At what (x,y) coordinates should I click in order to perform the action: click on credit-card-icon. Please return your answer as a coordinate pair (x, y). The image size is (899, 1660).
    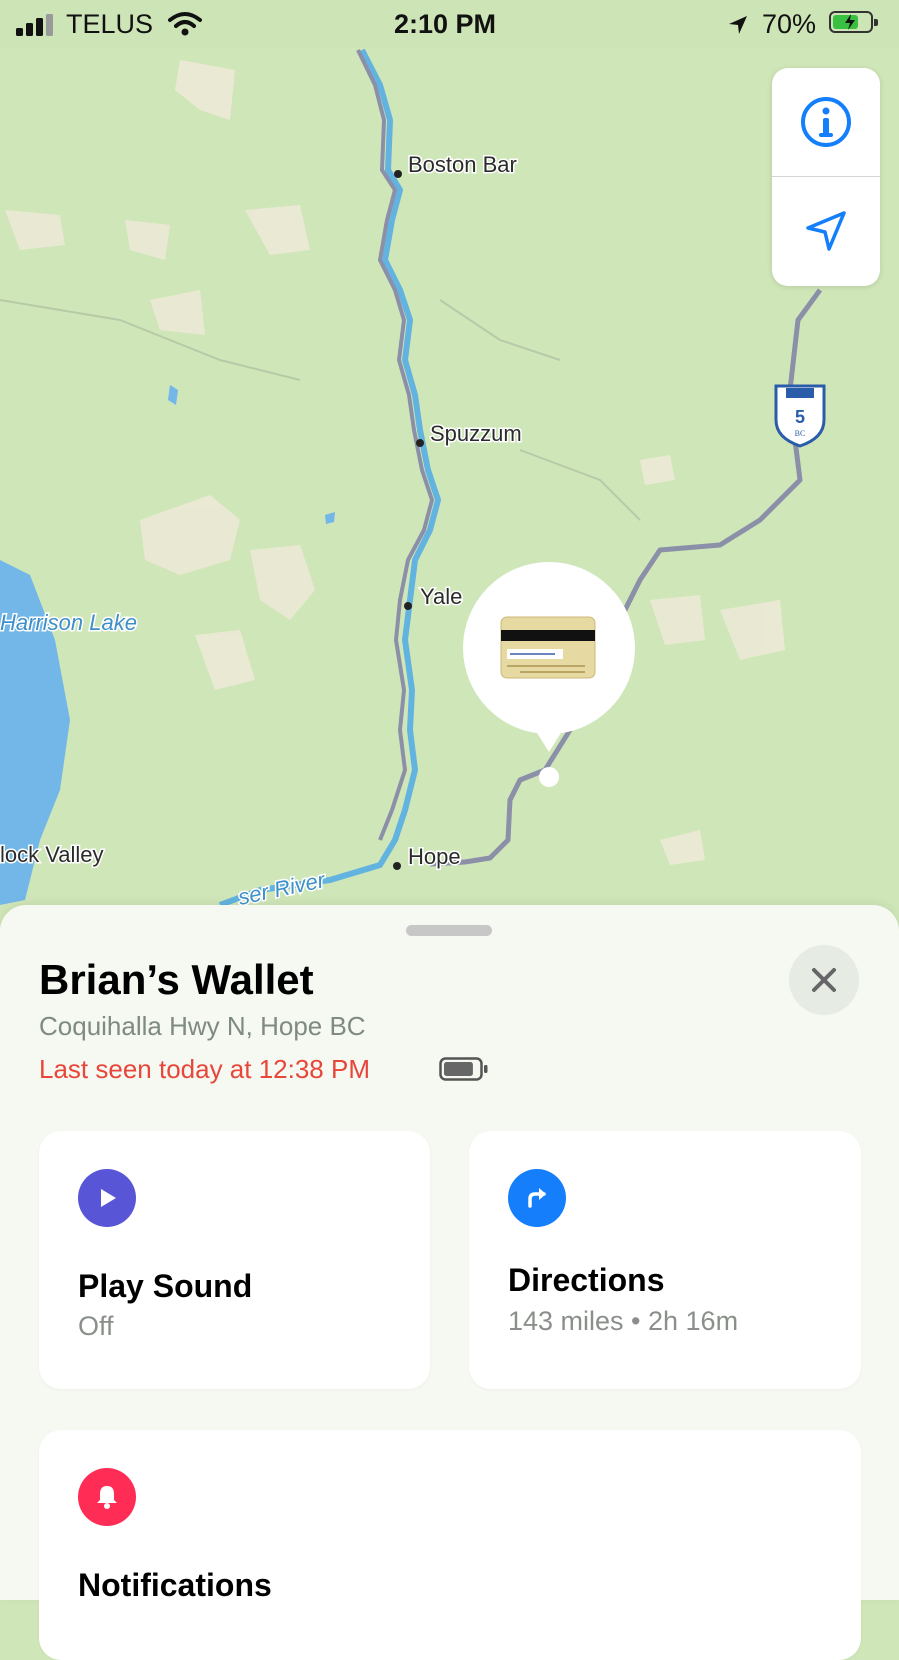
    Looking at the image, I should click on (548, 647).